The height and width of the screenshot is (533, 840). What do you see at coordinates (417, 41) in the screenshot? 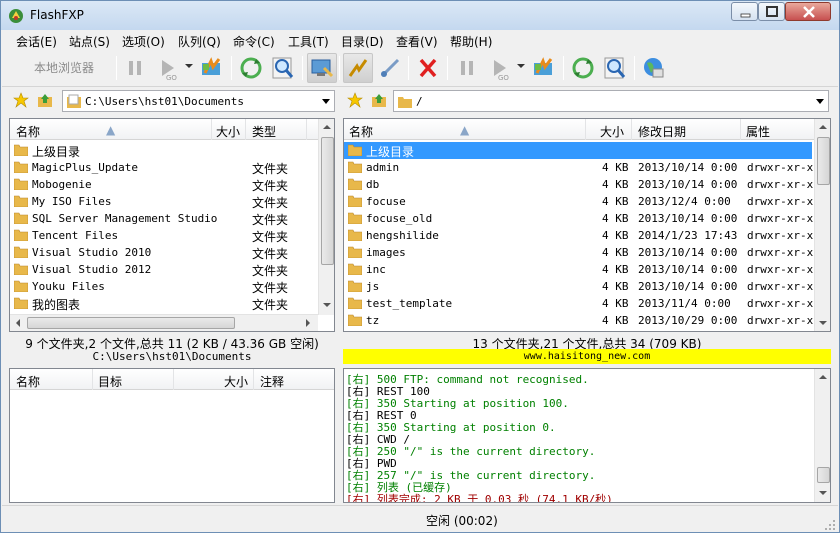
I see `menu-view: 查看(V)` at bounding box center [417, 41].